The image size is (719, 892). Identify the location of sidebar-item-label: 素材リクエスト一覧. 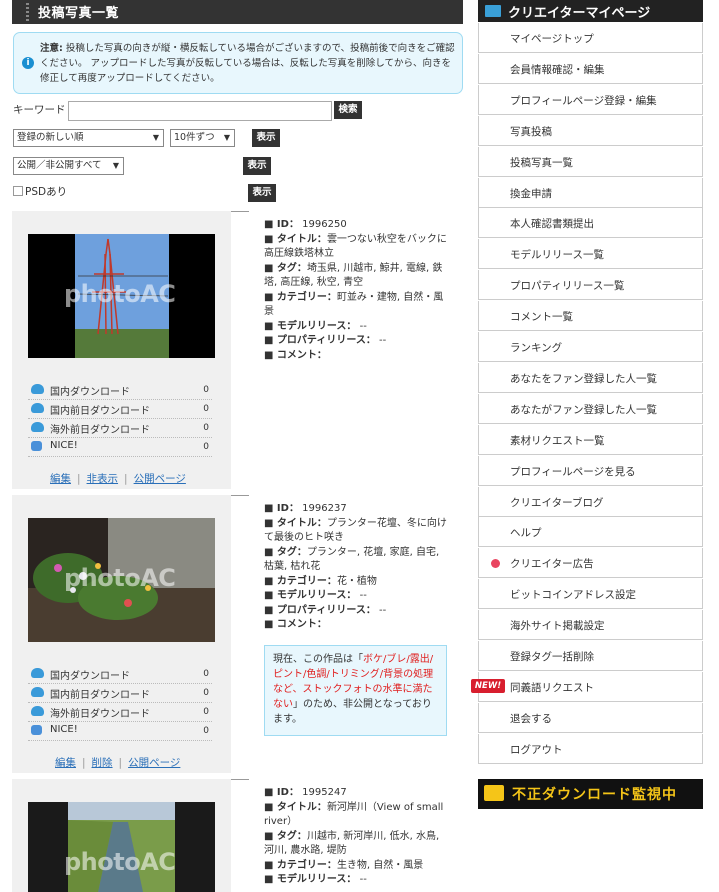
(557, 441).